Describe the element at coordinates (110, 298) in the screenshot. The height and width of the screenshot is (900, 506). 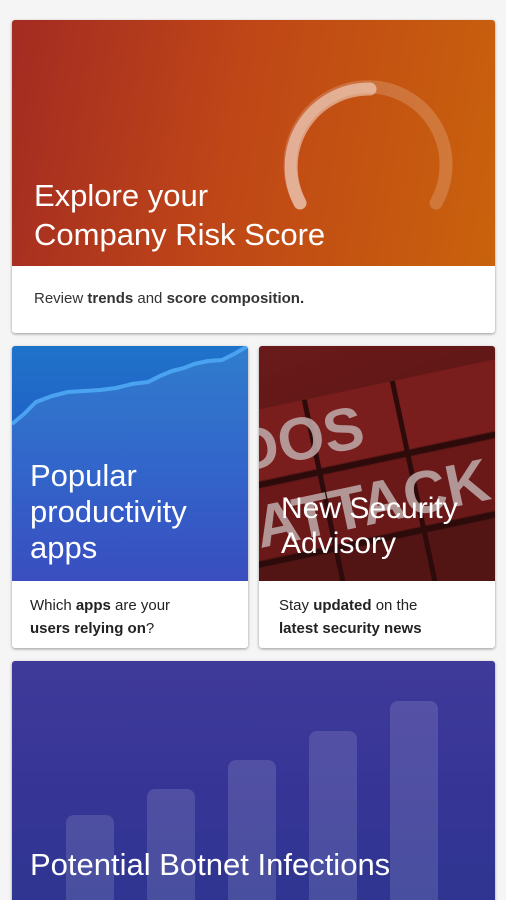
I see `caption-segment: trends` at that location.